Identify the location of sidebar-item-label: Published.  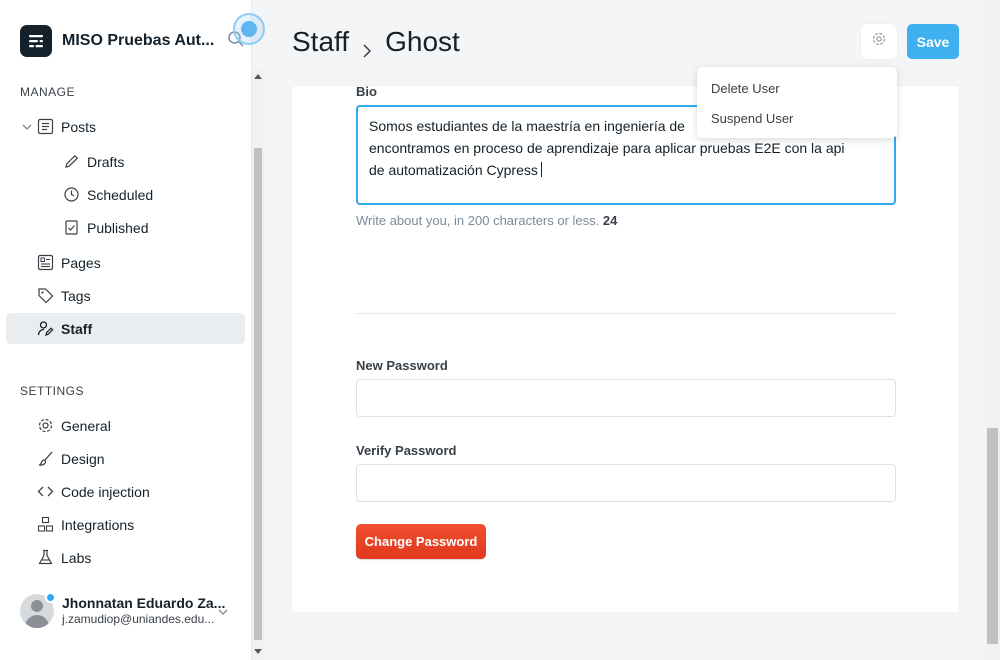
(118, 227).